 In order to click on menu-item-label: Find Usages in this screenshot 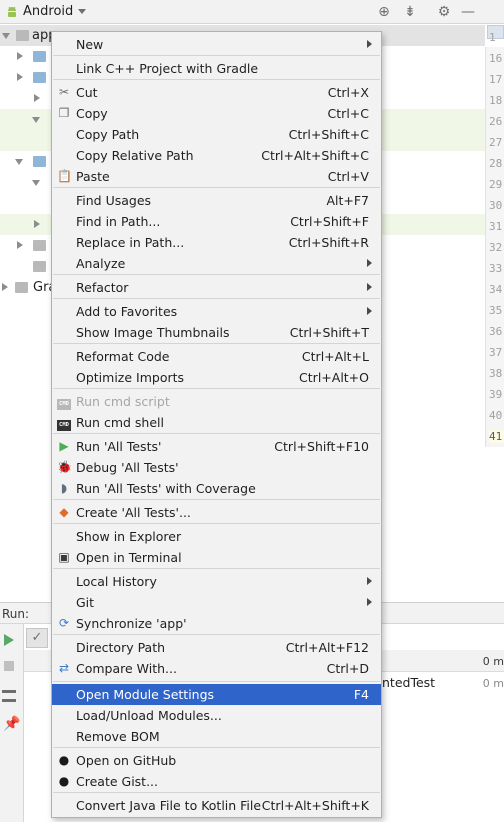, I will do `click(114, 200)`.